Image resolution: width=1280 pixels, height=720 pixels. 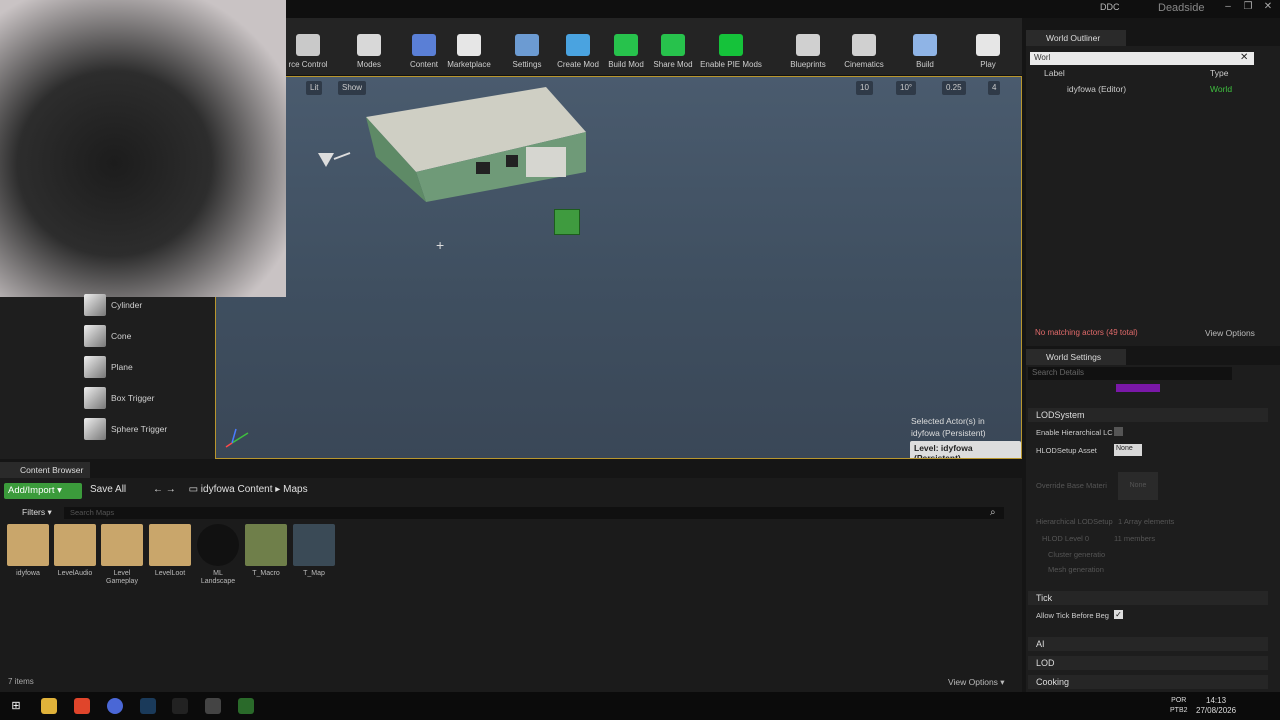 What do you see at coordinates (993, 512) in the screenshot?
I see `search-icon: ⌕` at bounding box center [993, 512].